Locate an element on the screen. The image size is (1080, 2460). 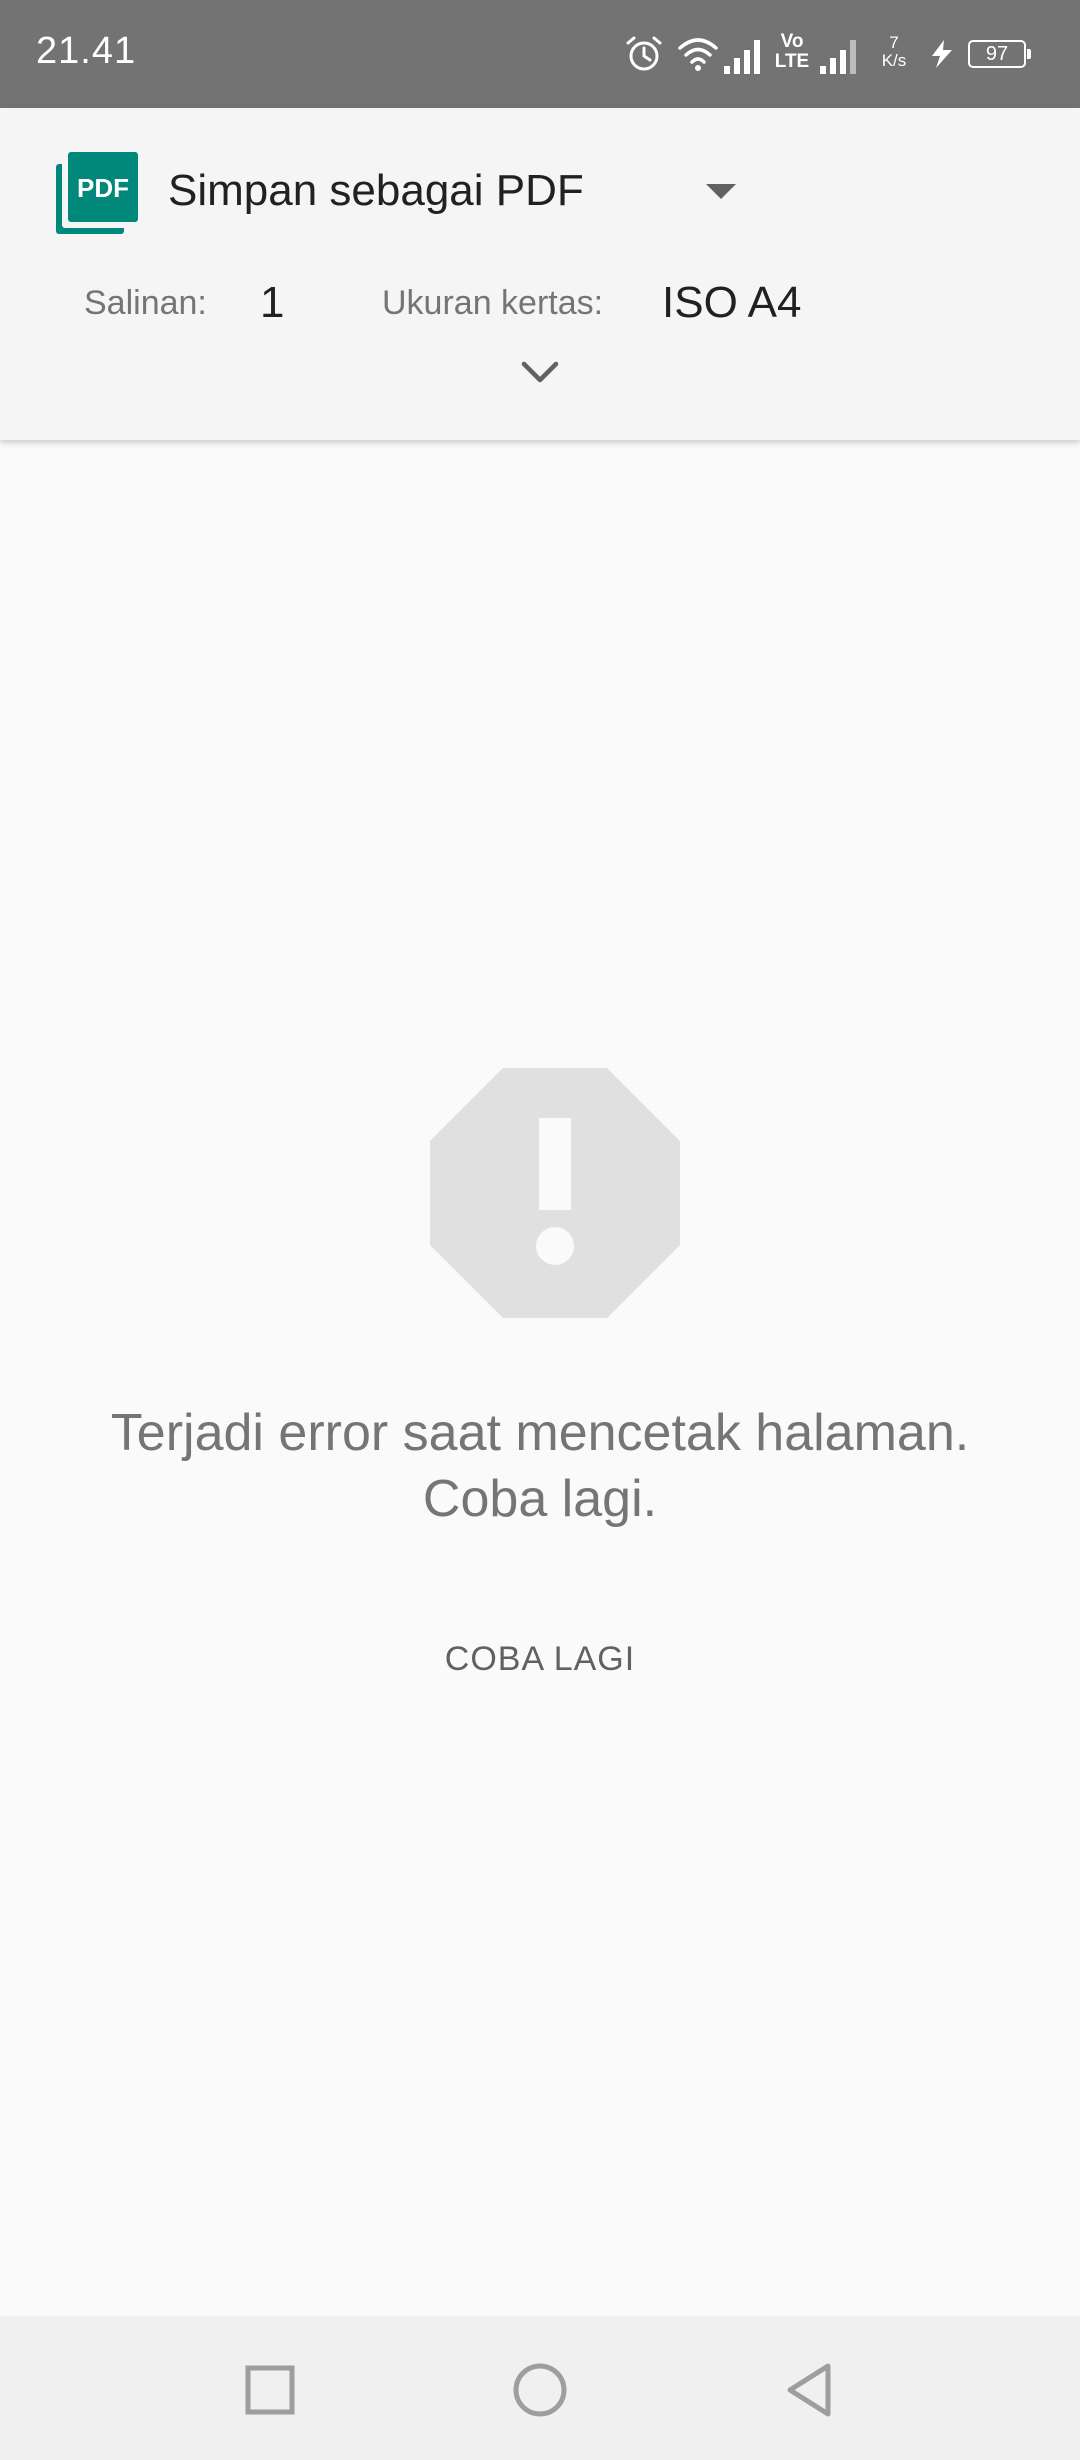
retry-button: COBA LAGI is located at coordinates (540, 1658).